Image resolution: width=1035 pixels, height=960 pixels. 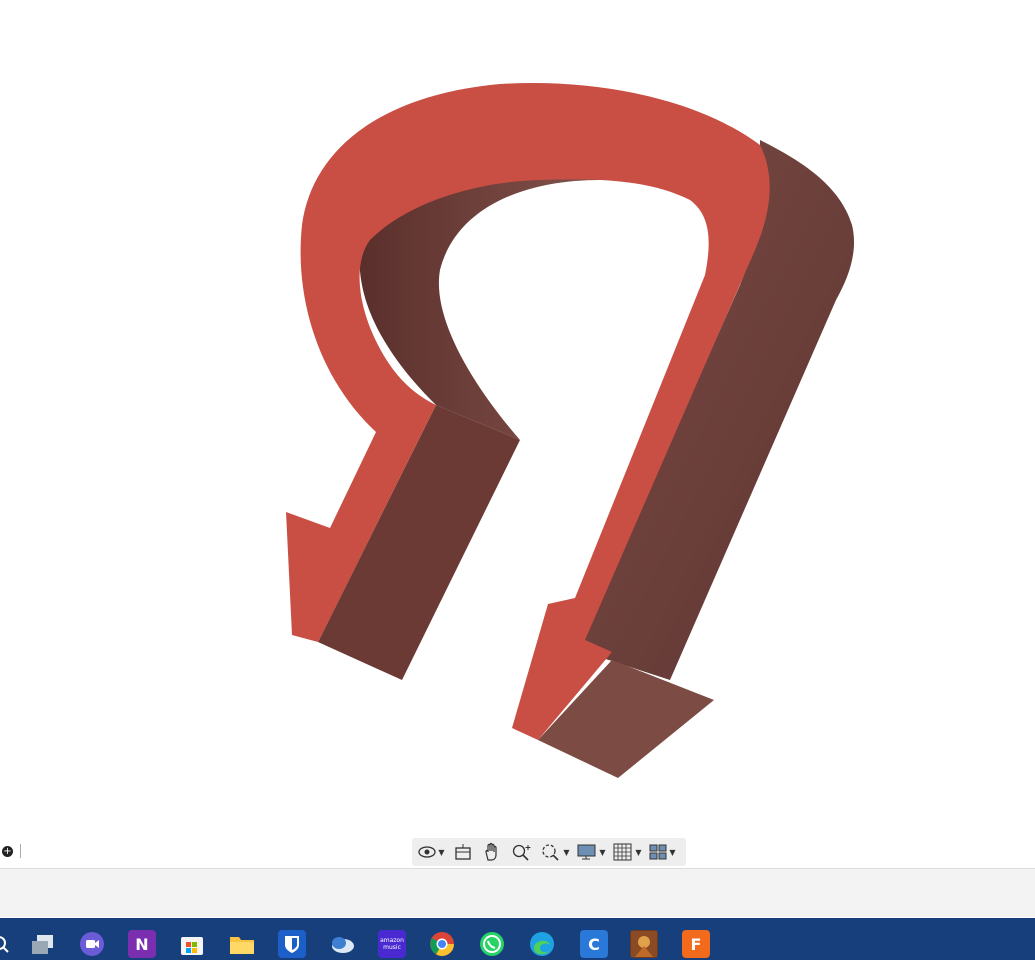 I want to click on display-settings-tool: ▼, so click(x=591, y=852).